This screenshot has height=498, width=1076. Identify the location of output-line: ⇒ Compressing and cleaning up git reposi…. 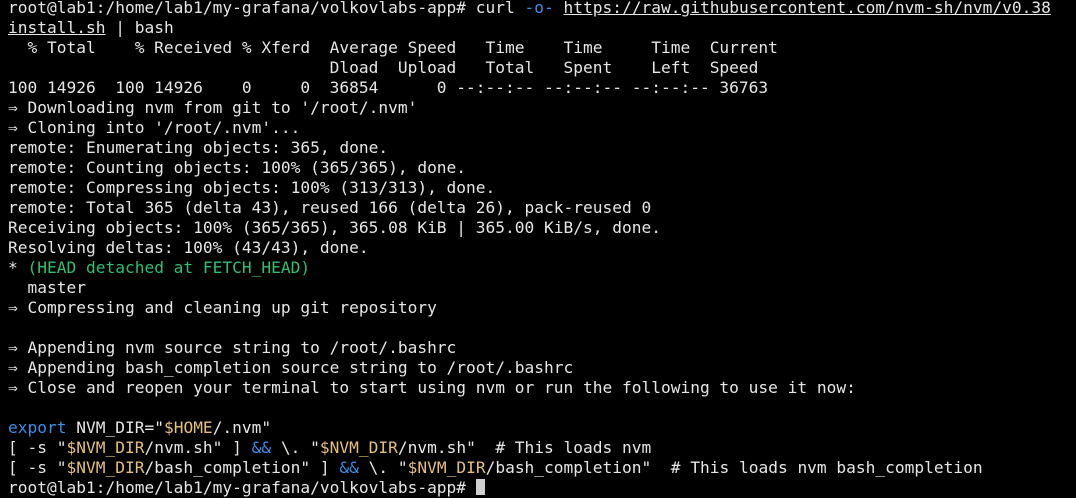
(222, 307).